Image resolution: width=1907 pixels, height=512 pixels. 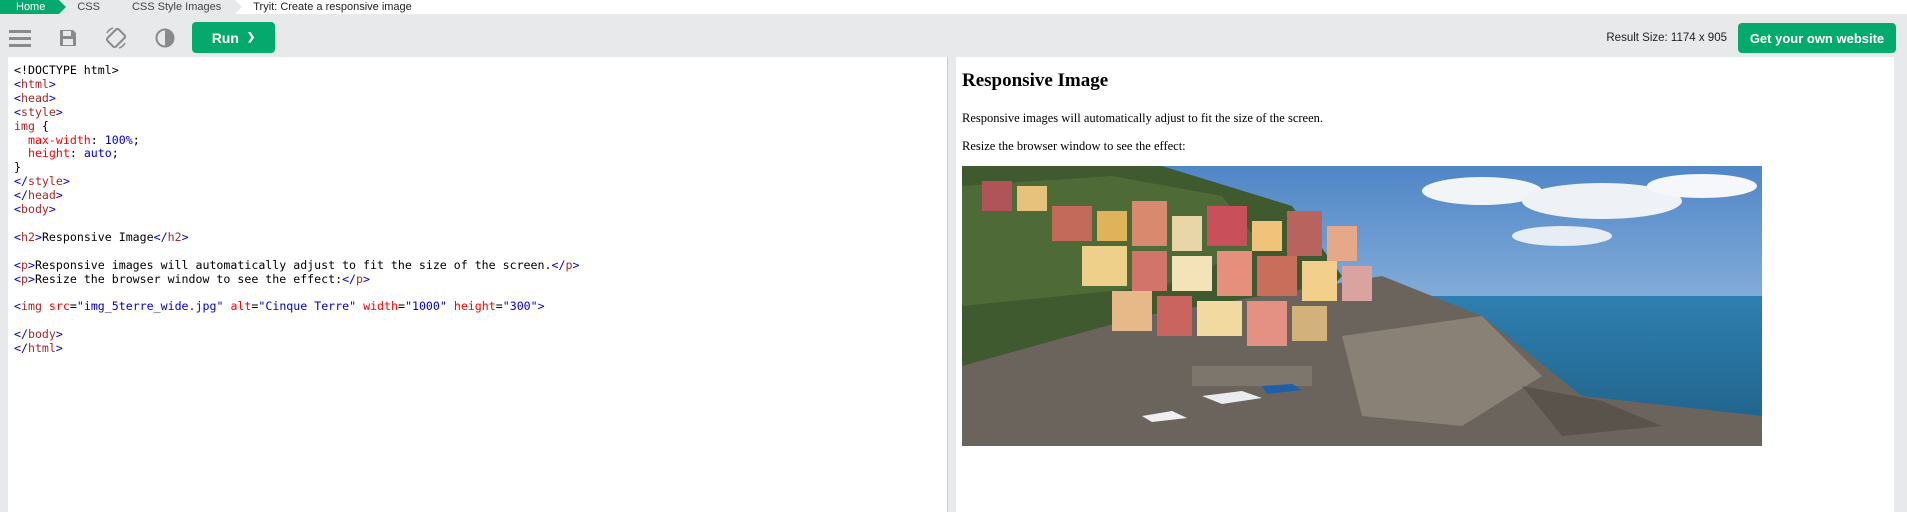 I want to click on breadcrumb-current-page: Tryit: Create a responsive image, so click(x=330, y=7).